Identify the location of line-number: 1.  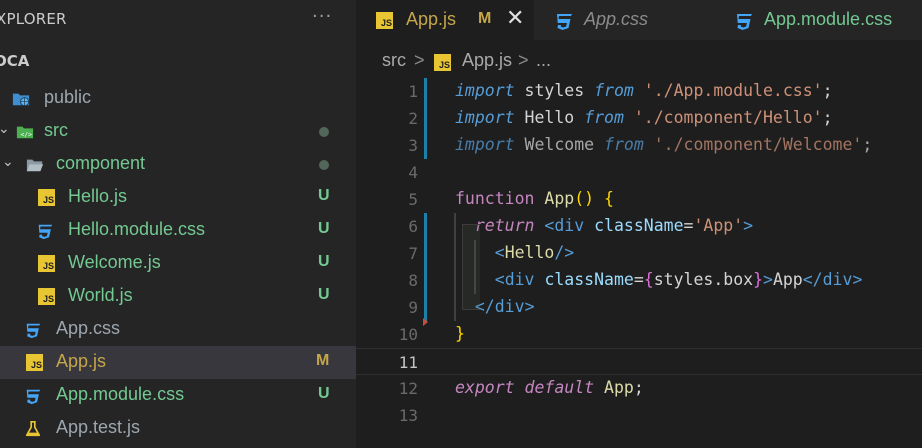
(413, 91).